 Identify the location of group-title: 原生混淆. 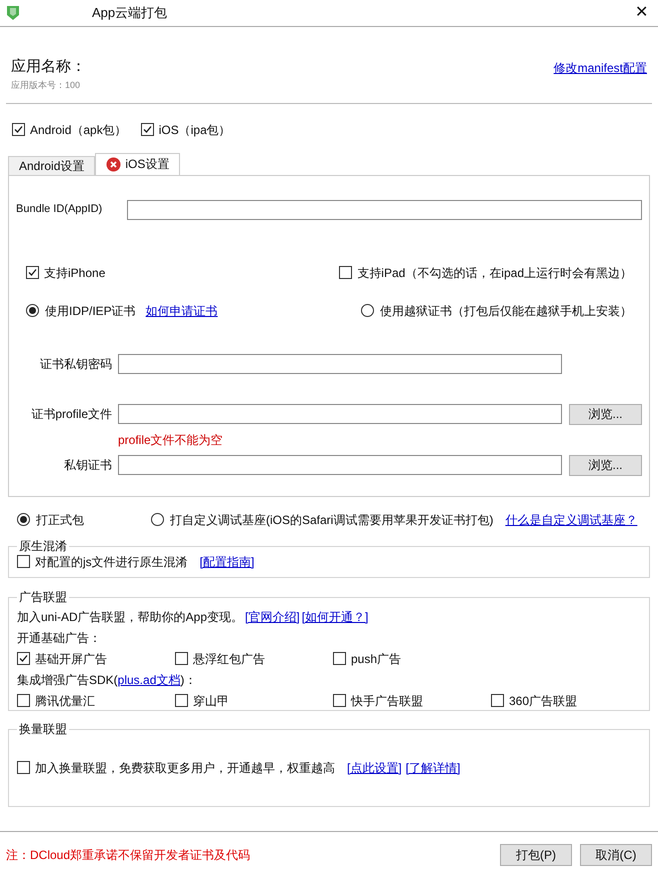
(43, 546).